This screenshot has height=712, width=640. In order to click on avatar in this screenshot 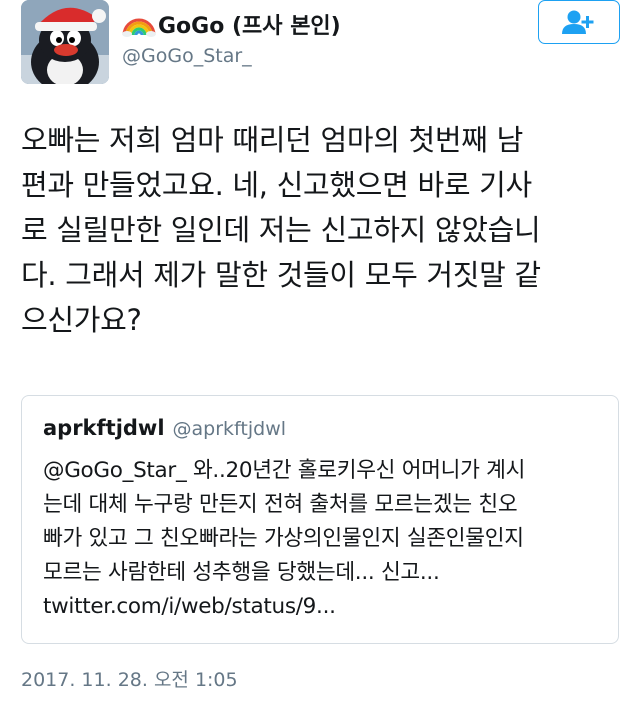, I will do `click(65, 42)`.